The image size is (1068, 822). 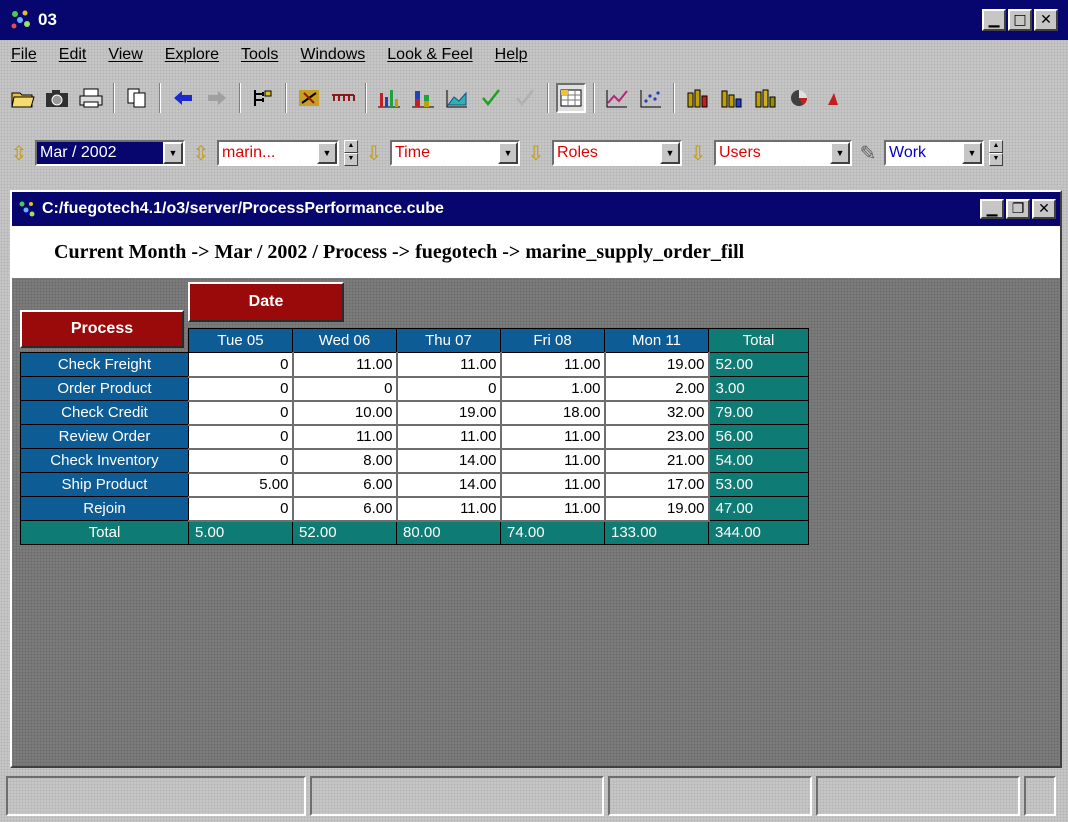 What do you see at coordinates (525, 98) in the screenshot?
I see `uncheck-icon` at bounding box center [525, 98].